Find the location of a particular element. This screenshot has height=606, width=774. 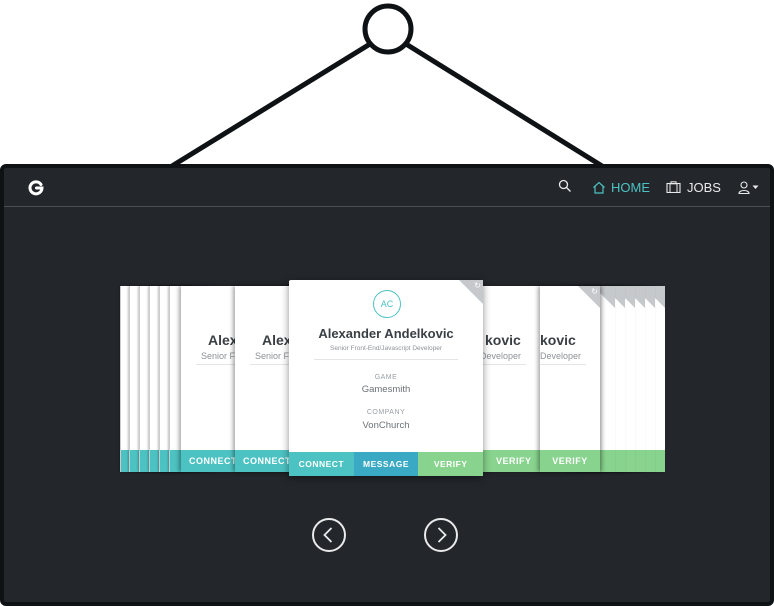

game-label: GAME is located at coordinates (386, 377).